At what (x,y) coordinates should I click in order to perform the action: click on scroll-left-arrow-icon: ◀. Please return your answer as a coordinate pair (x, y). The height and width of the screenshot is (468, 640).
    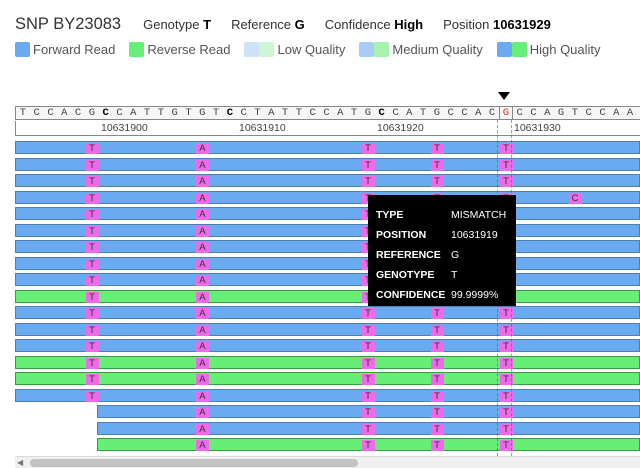
    Looking at the image, I should click on (20, 462).